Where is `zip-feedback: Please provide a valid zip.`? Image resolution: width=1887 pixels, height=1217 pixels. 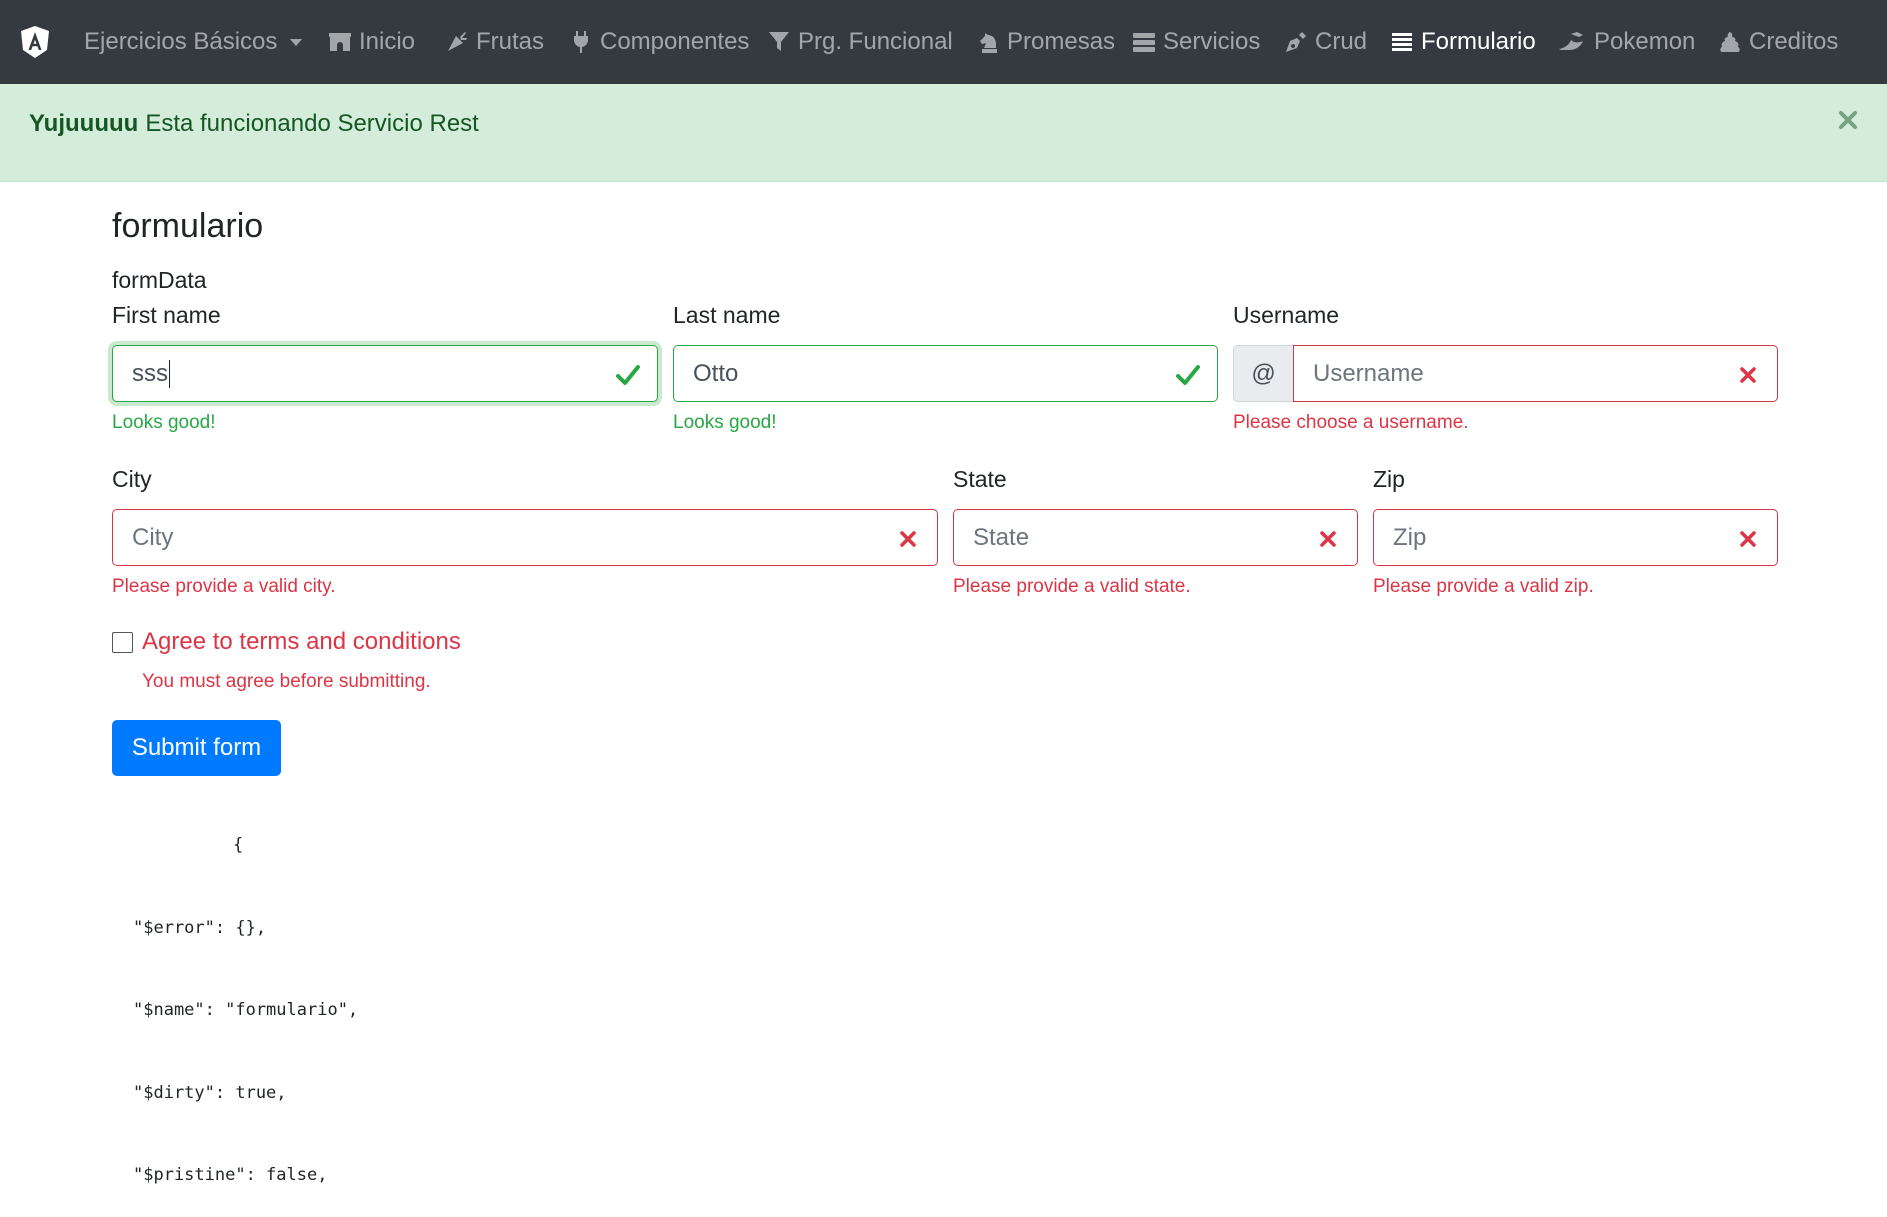 zip-feedback: Please provide a valid zip. is located at coordinates (1483, 586).